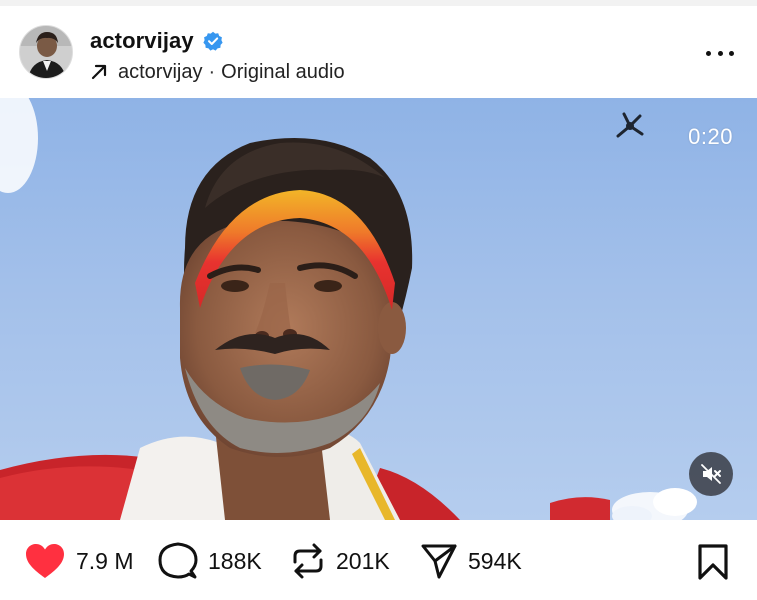  I want to click on avatar-image, so click(46, 52).